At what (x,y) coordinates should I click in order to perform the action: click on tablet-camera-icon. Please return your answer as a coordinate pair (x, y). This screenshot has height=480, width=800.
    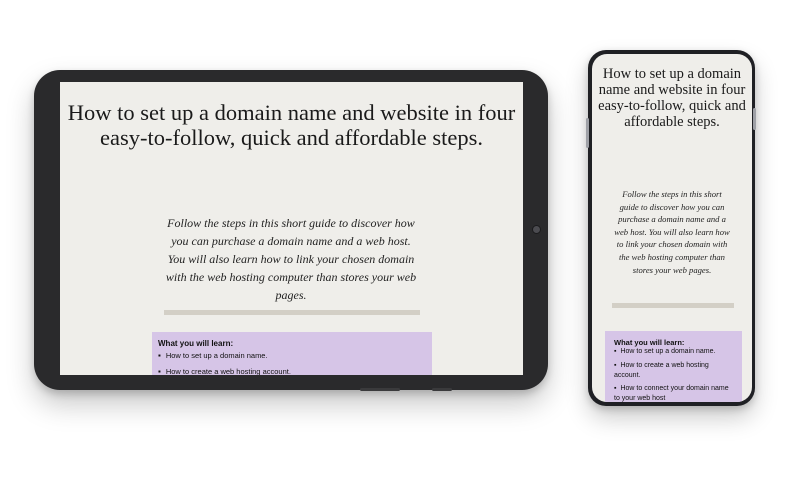
    Looking at the image, I should click on (536, 229).